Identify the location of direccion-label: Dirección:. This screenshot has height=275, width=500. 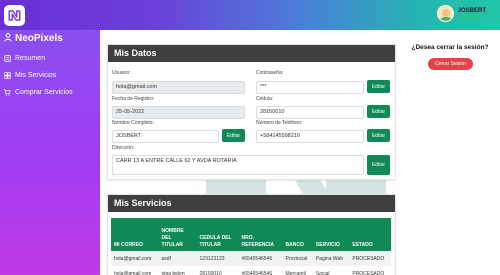
(123, 148).